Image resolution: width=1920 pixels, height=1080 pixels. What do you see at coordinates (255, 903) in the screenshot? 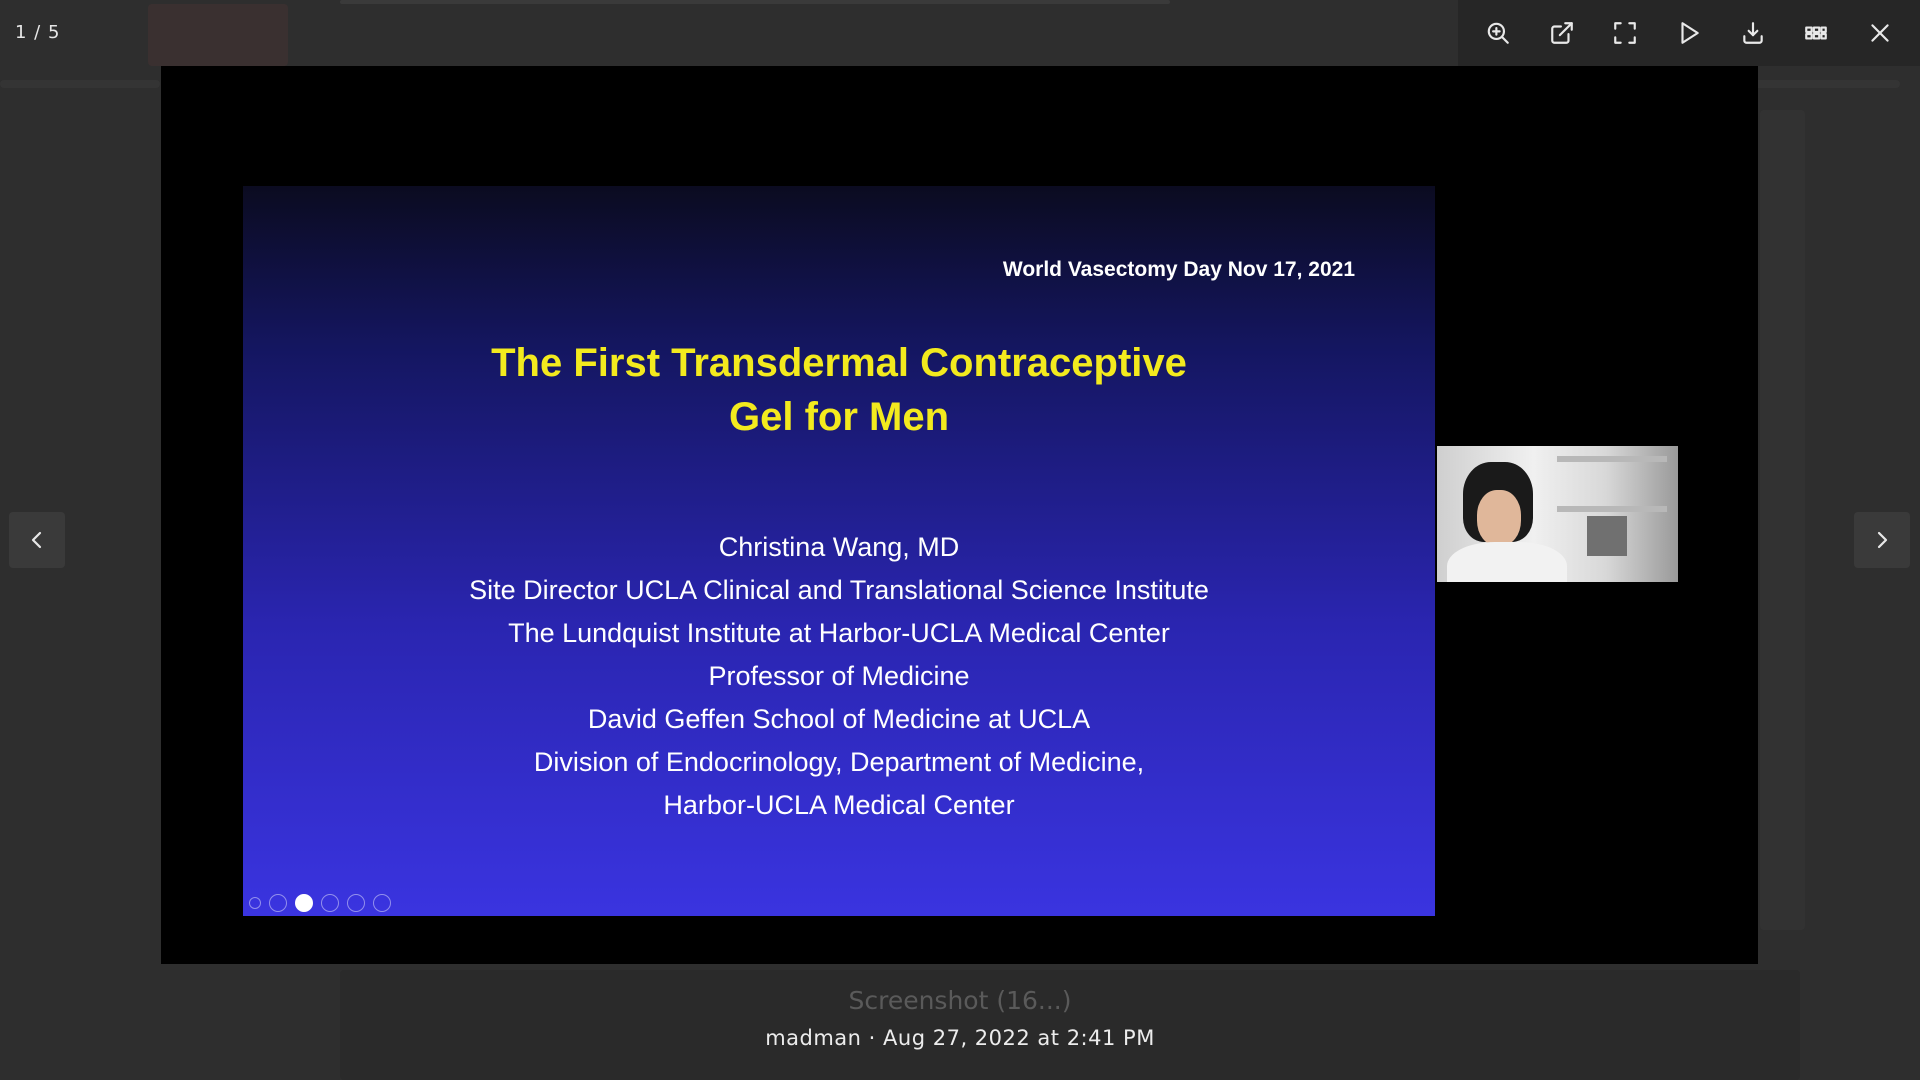
I see `control-dot-icon` at bounding box center [255, 903].